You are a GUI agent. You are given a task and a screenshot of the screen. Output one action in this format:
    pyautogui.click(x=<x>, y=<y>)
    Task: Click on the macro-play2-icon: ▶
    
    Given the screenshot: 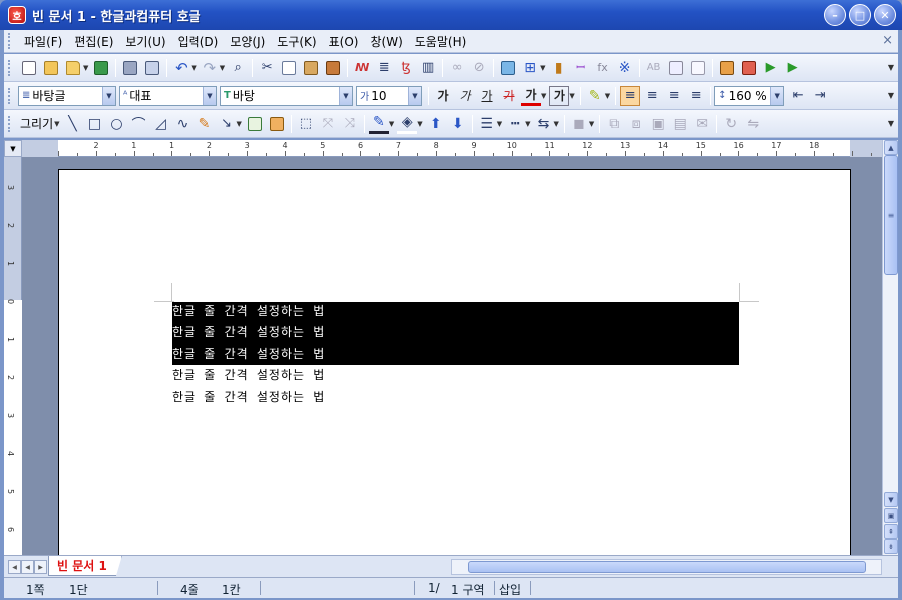 What is the action you would take?
    pyautogui.click(x=793, y=68)
    